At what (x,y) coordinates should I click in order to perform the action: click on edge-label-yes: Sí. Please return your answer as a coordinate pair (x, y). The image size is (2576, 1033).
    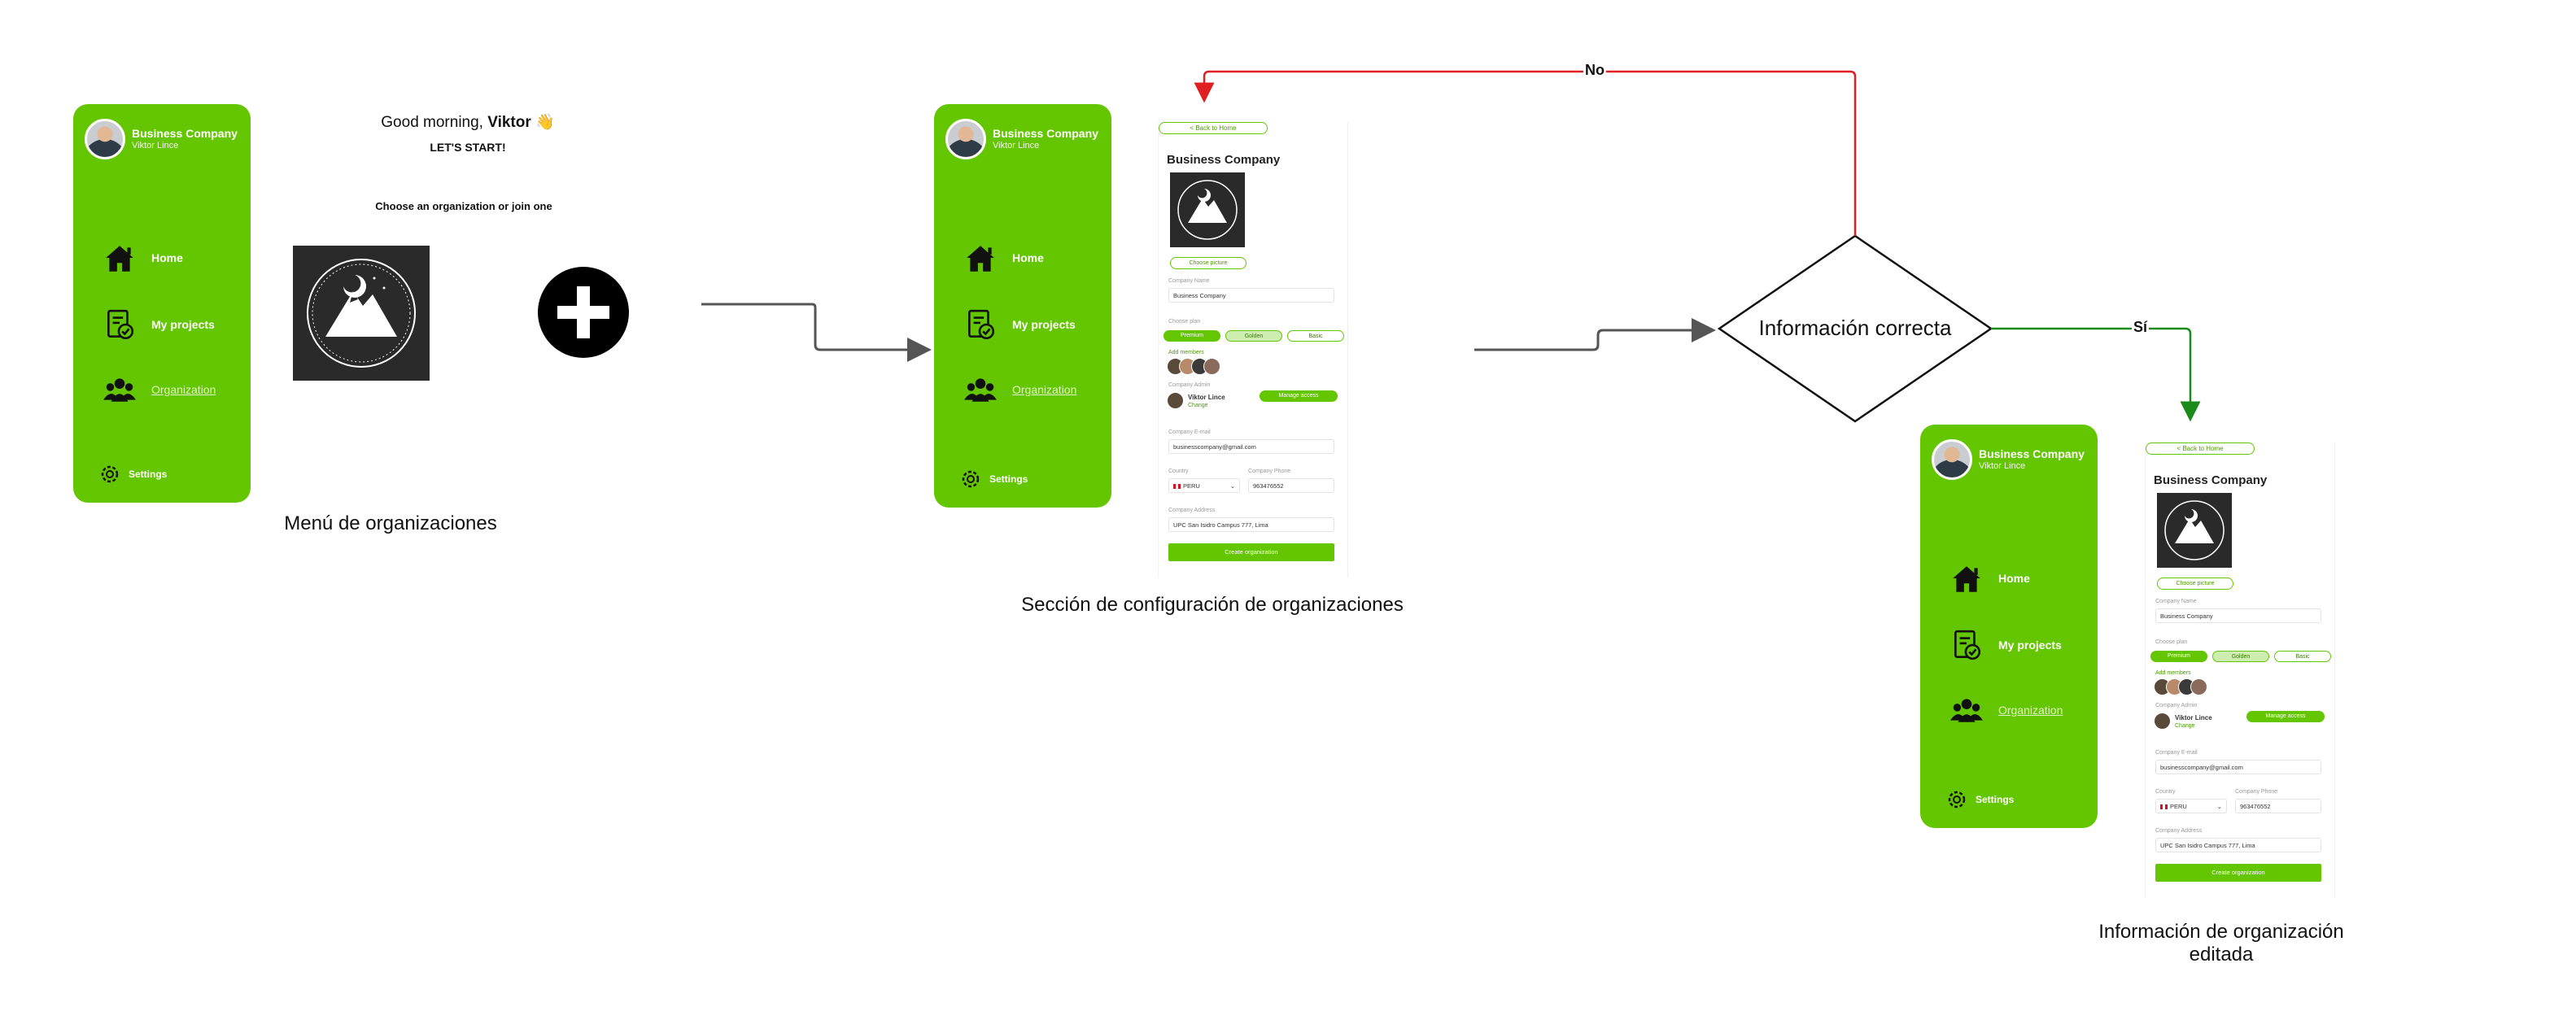
    Looking at the image, I should click on (2141, 327).